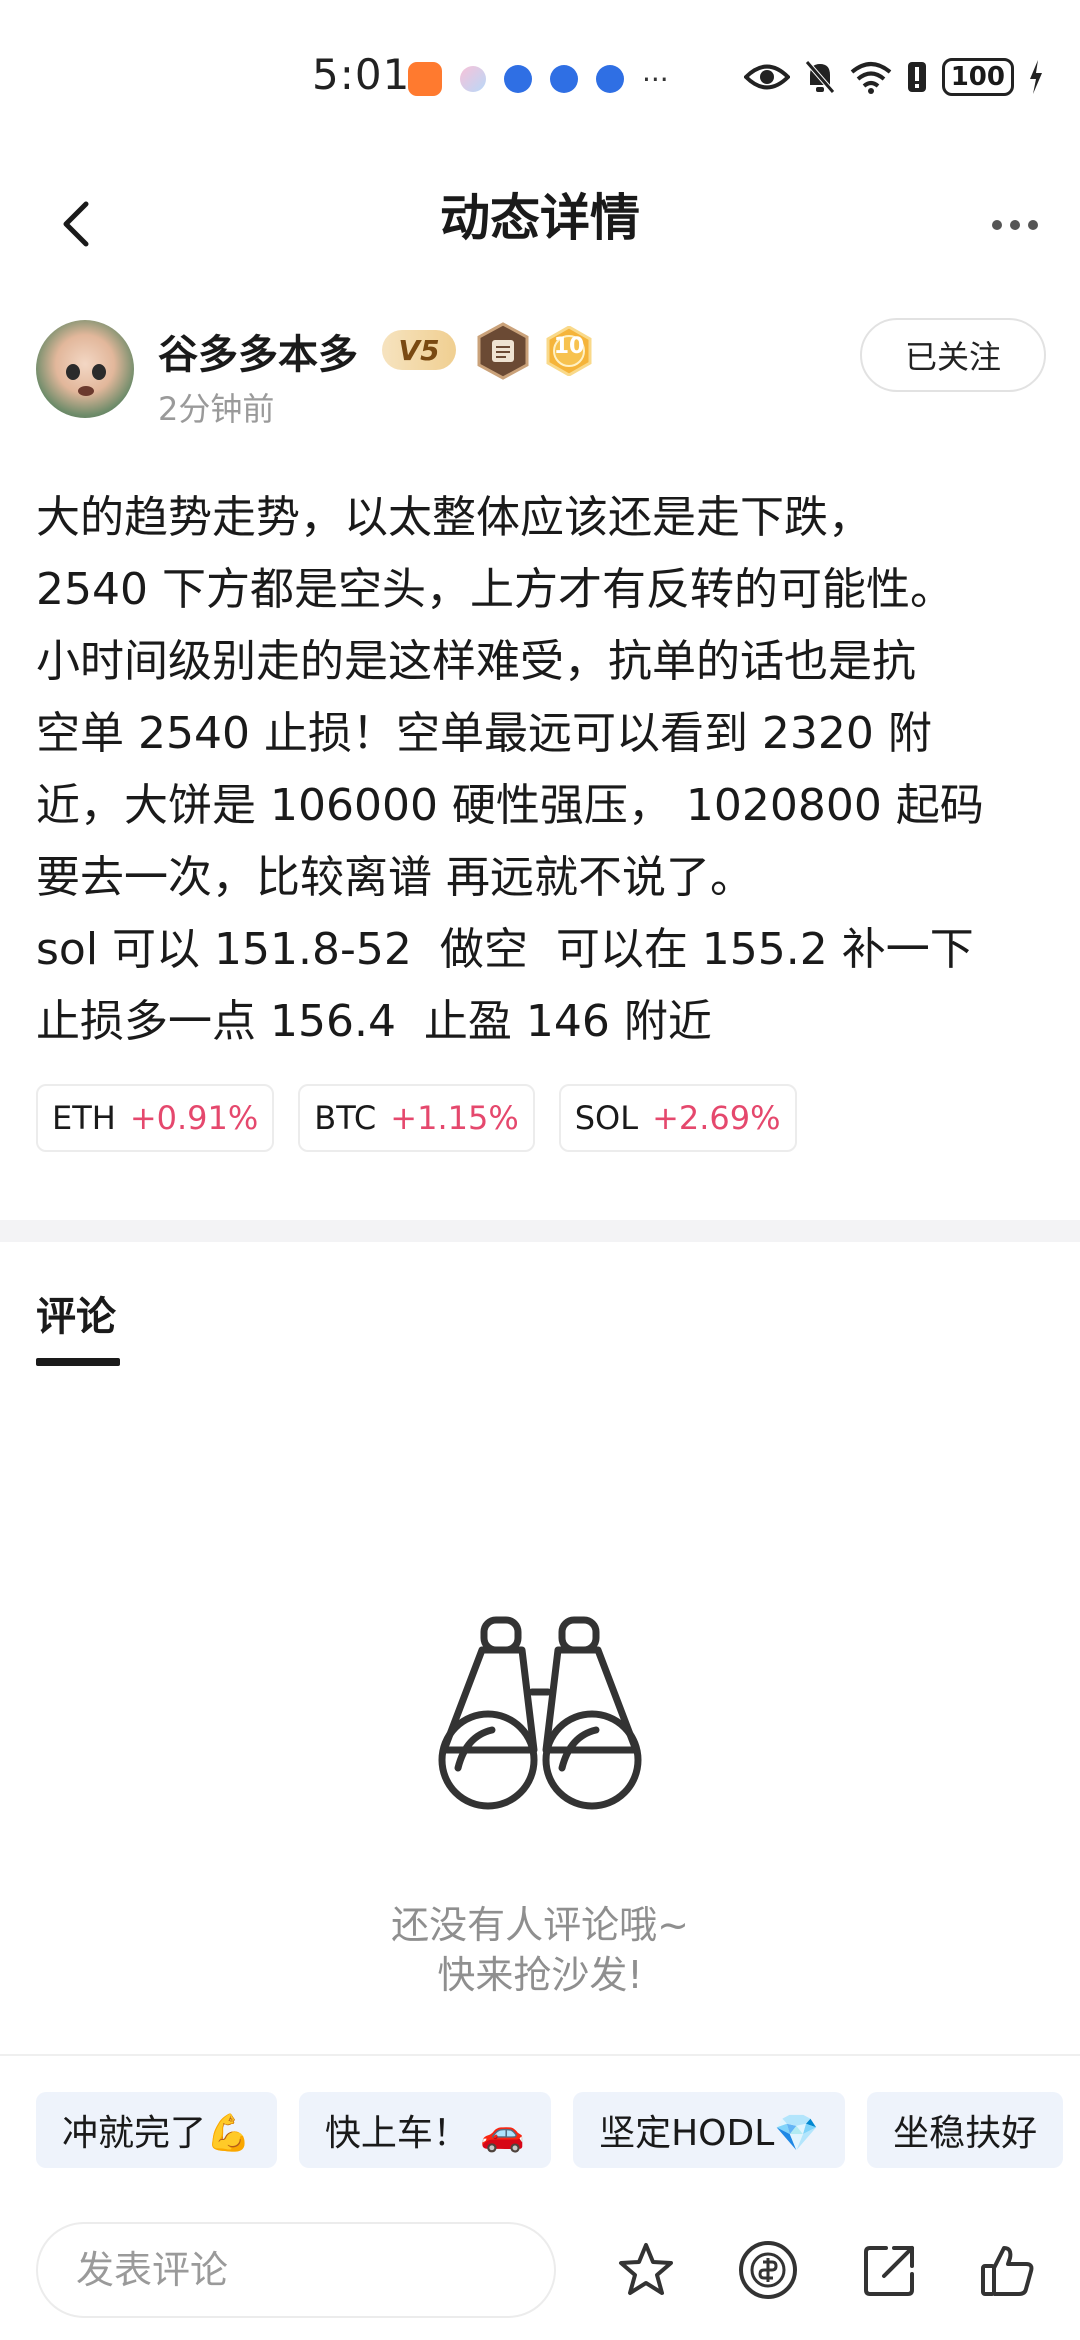 Image resolution: width=1080 pixels, height=2340 pixels. What do you see at coordinates (258, 351) in the screenshot?
I see `author-name: 谷多多本多` at bounding box center [258, 351].